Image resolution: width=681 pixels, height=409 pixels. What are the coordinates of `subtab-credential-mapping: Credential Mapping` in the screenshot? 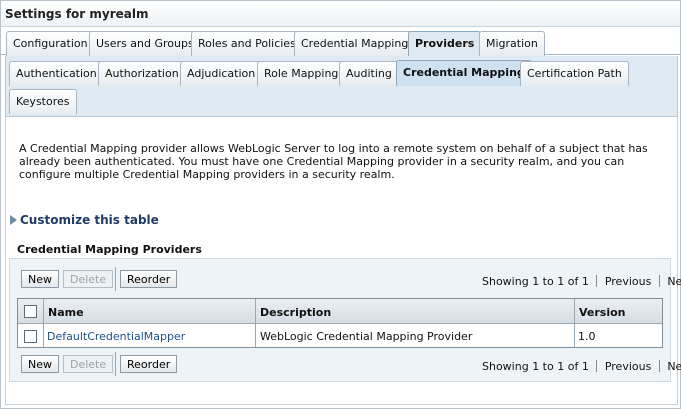 It's located at (464, 73).